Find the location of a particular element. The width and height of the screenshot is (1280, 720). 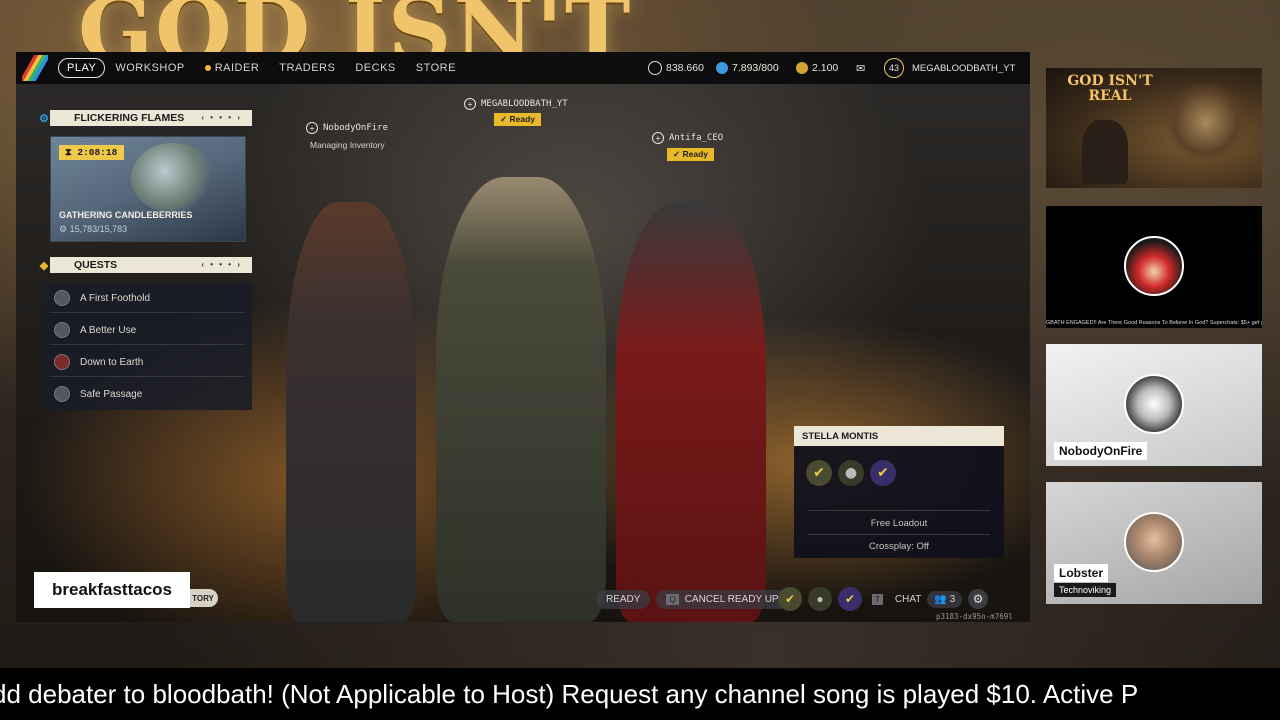

ready-button: READY is located at coordinates (623, 599).